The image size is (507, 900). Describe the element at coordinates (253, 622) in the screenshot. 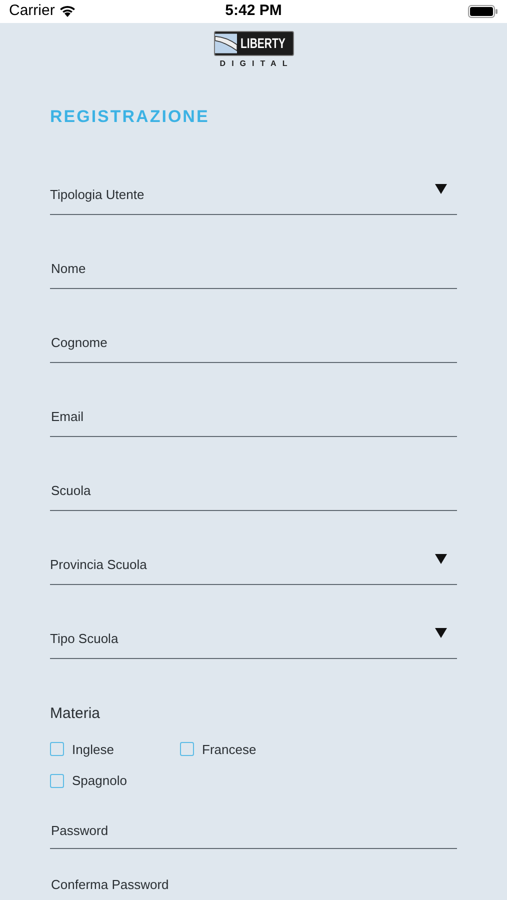

I see `dropdown-field: Tipo Scuola` at that location.